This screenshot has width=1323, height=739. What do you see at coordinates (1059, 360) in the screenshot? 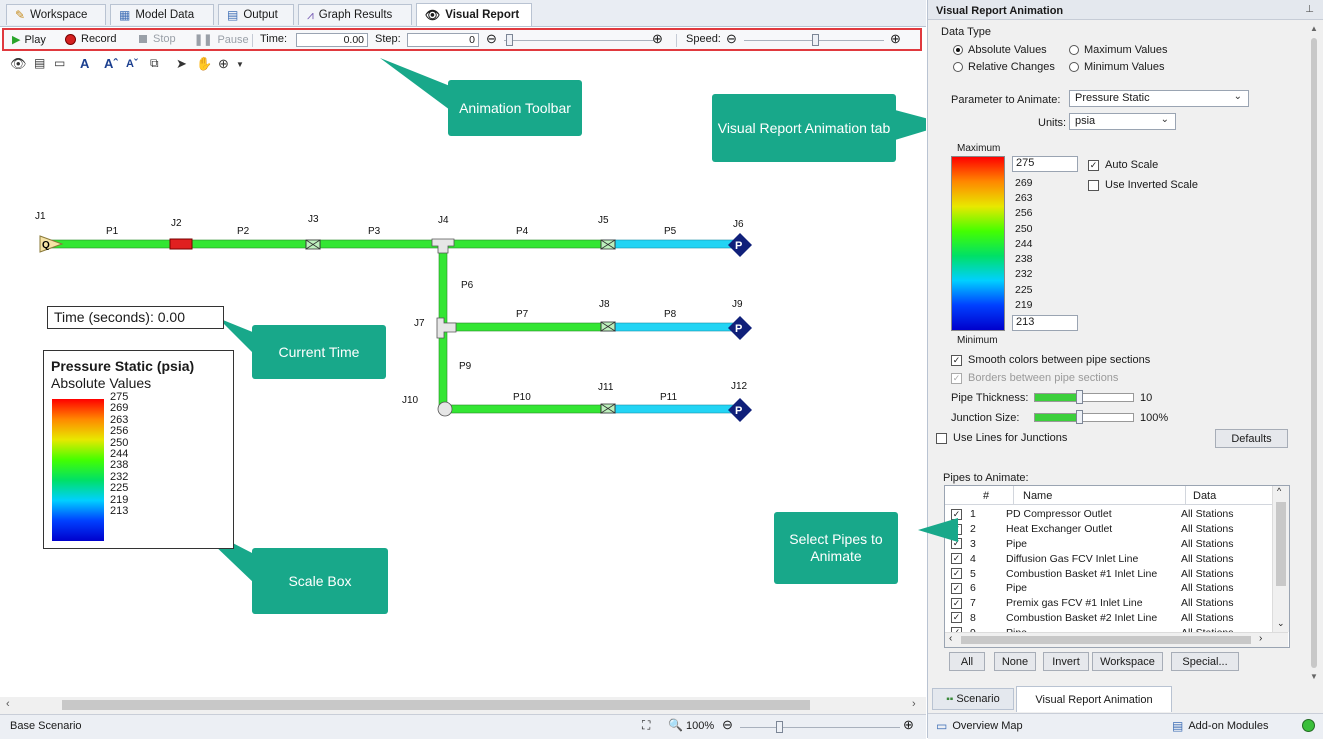
I see `checkbox-label: Smooth colors between pipe sections` at bounding box center [1059, 360].